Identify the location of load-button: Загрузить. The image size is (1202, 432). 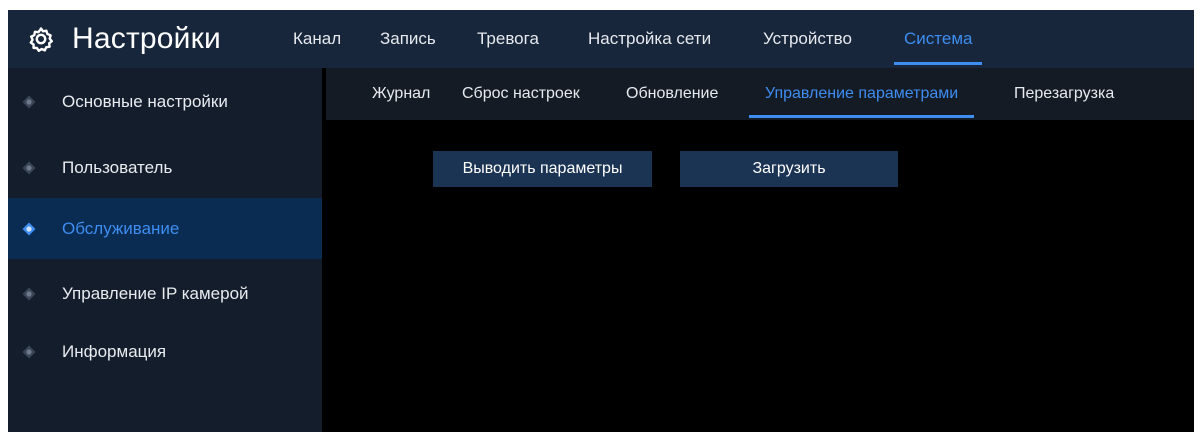
(789, 169).